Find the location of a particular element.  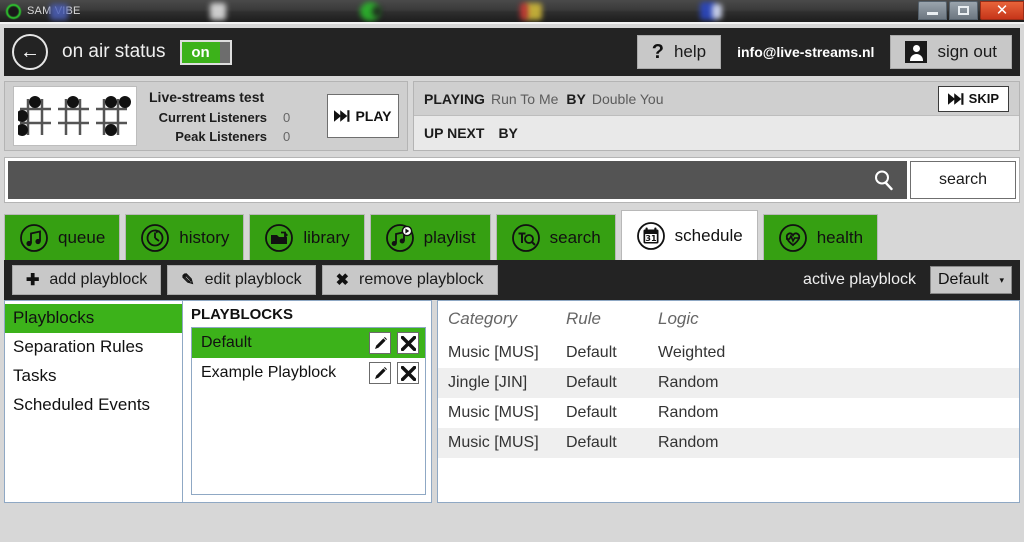

tab-search: search is located at coordinates (555, 237).